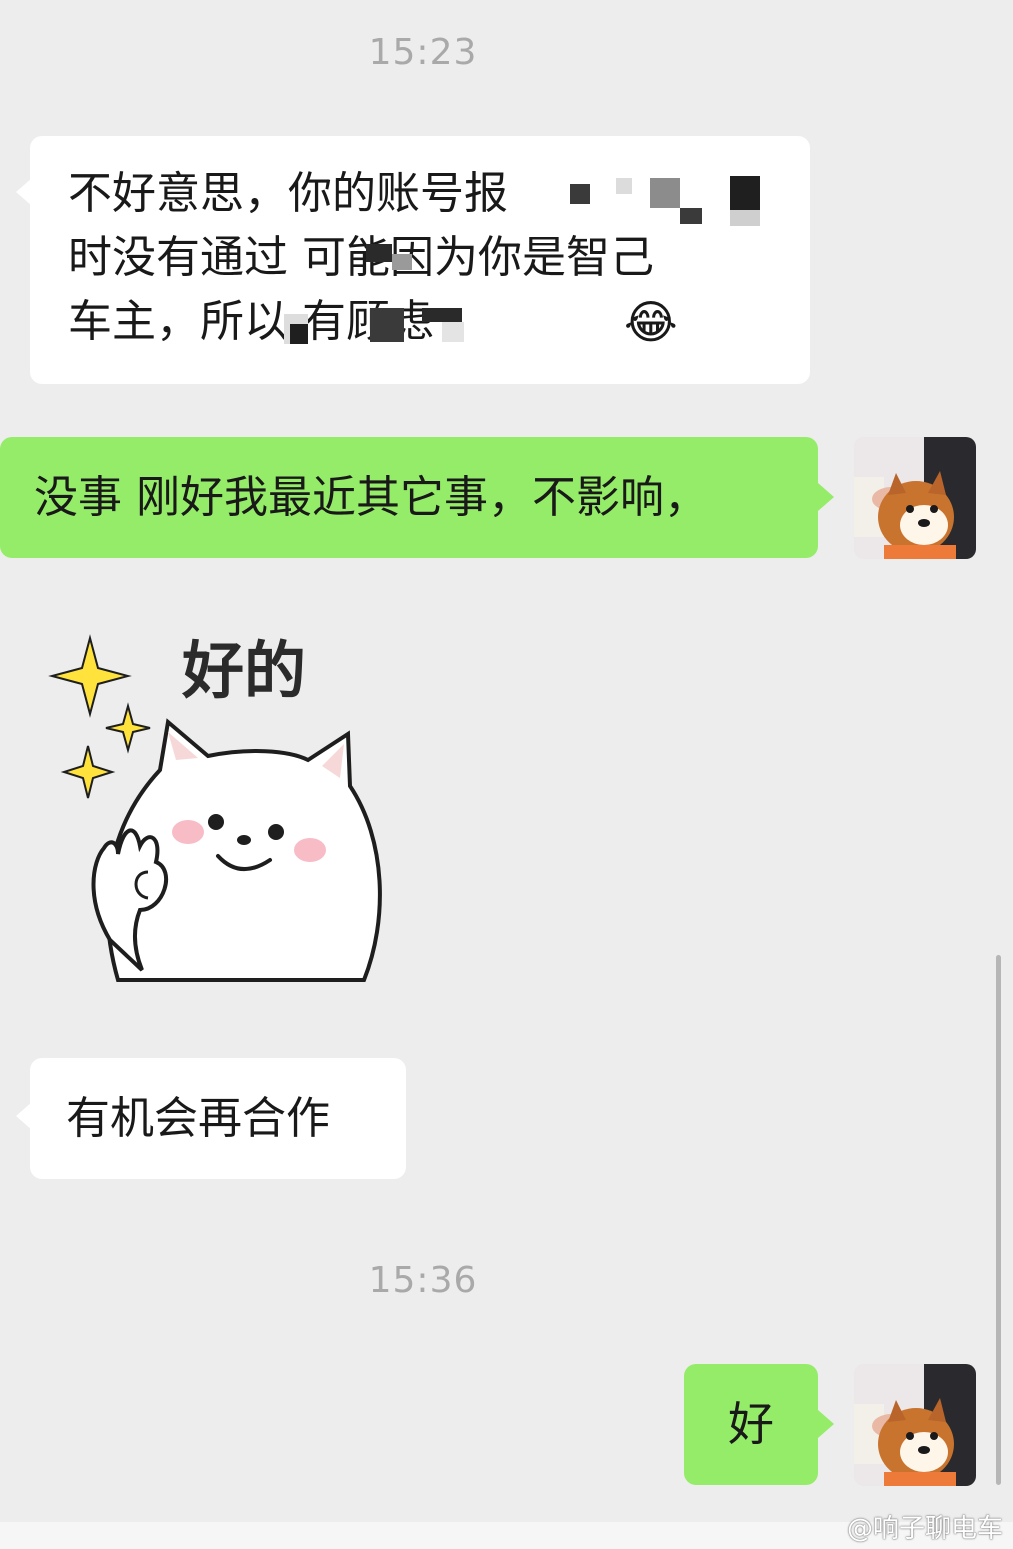  Describe the element at coordinates (998, 1220) in the screenshot. I see `scrollbar` at that location.